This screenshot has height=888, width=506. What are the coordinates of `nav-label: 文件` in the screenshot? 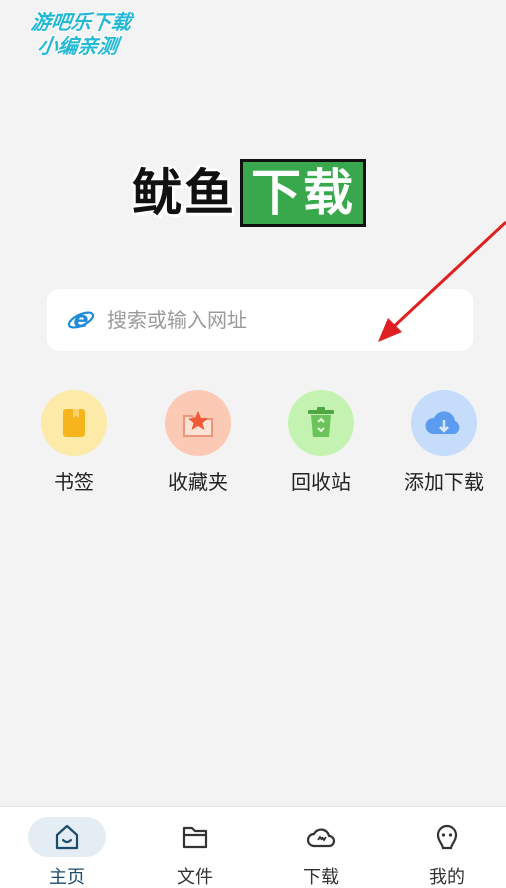 It's located at (195, 877).